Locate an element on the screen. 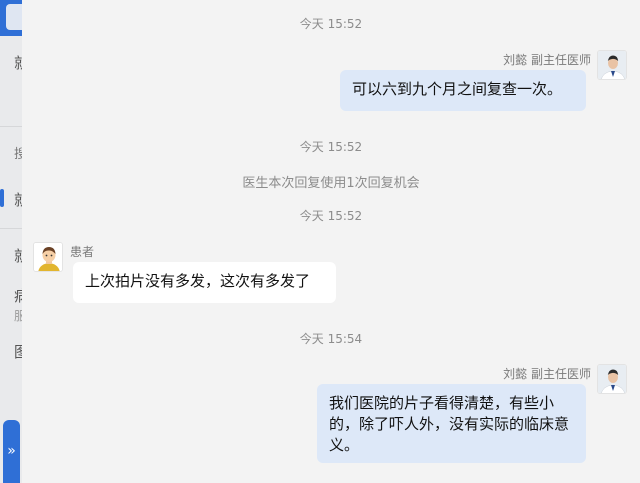 The width and height of the screenshot is (640, 483). expand-panel-button: » is located at coordinates (11, 451).